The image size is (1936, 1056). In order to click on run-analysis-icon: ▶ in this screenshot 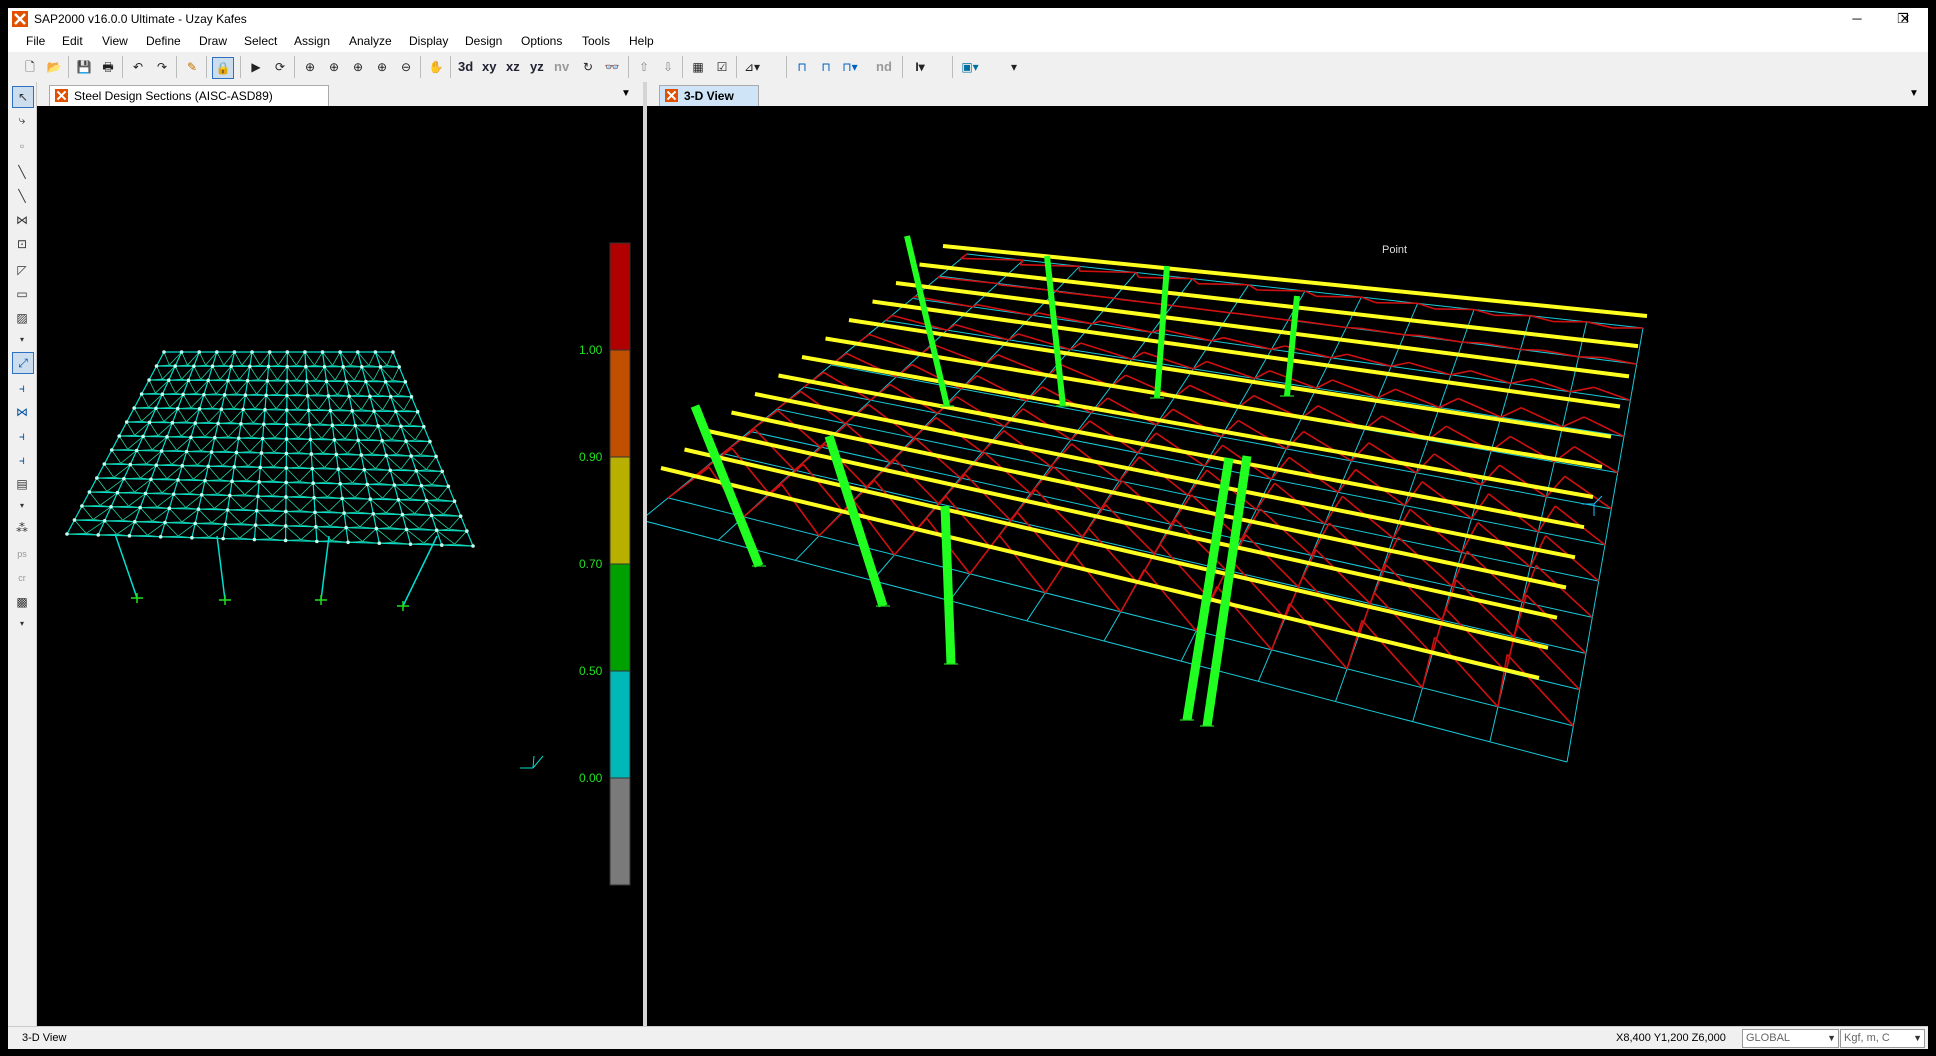, I will do `click(256, 67)`.